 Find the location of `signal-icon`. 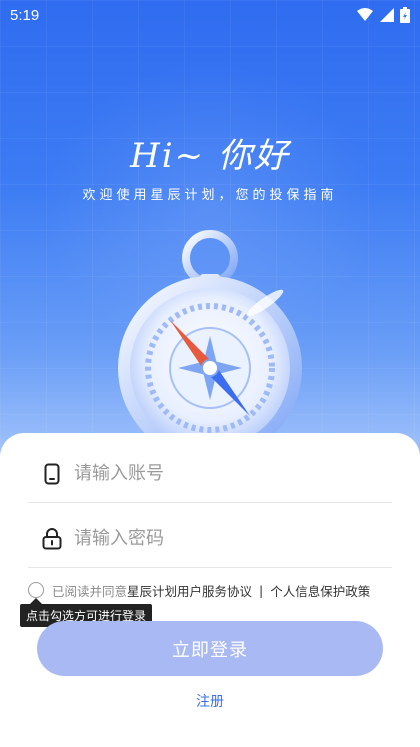

signal-icon is located at coordinates (387, 15).